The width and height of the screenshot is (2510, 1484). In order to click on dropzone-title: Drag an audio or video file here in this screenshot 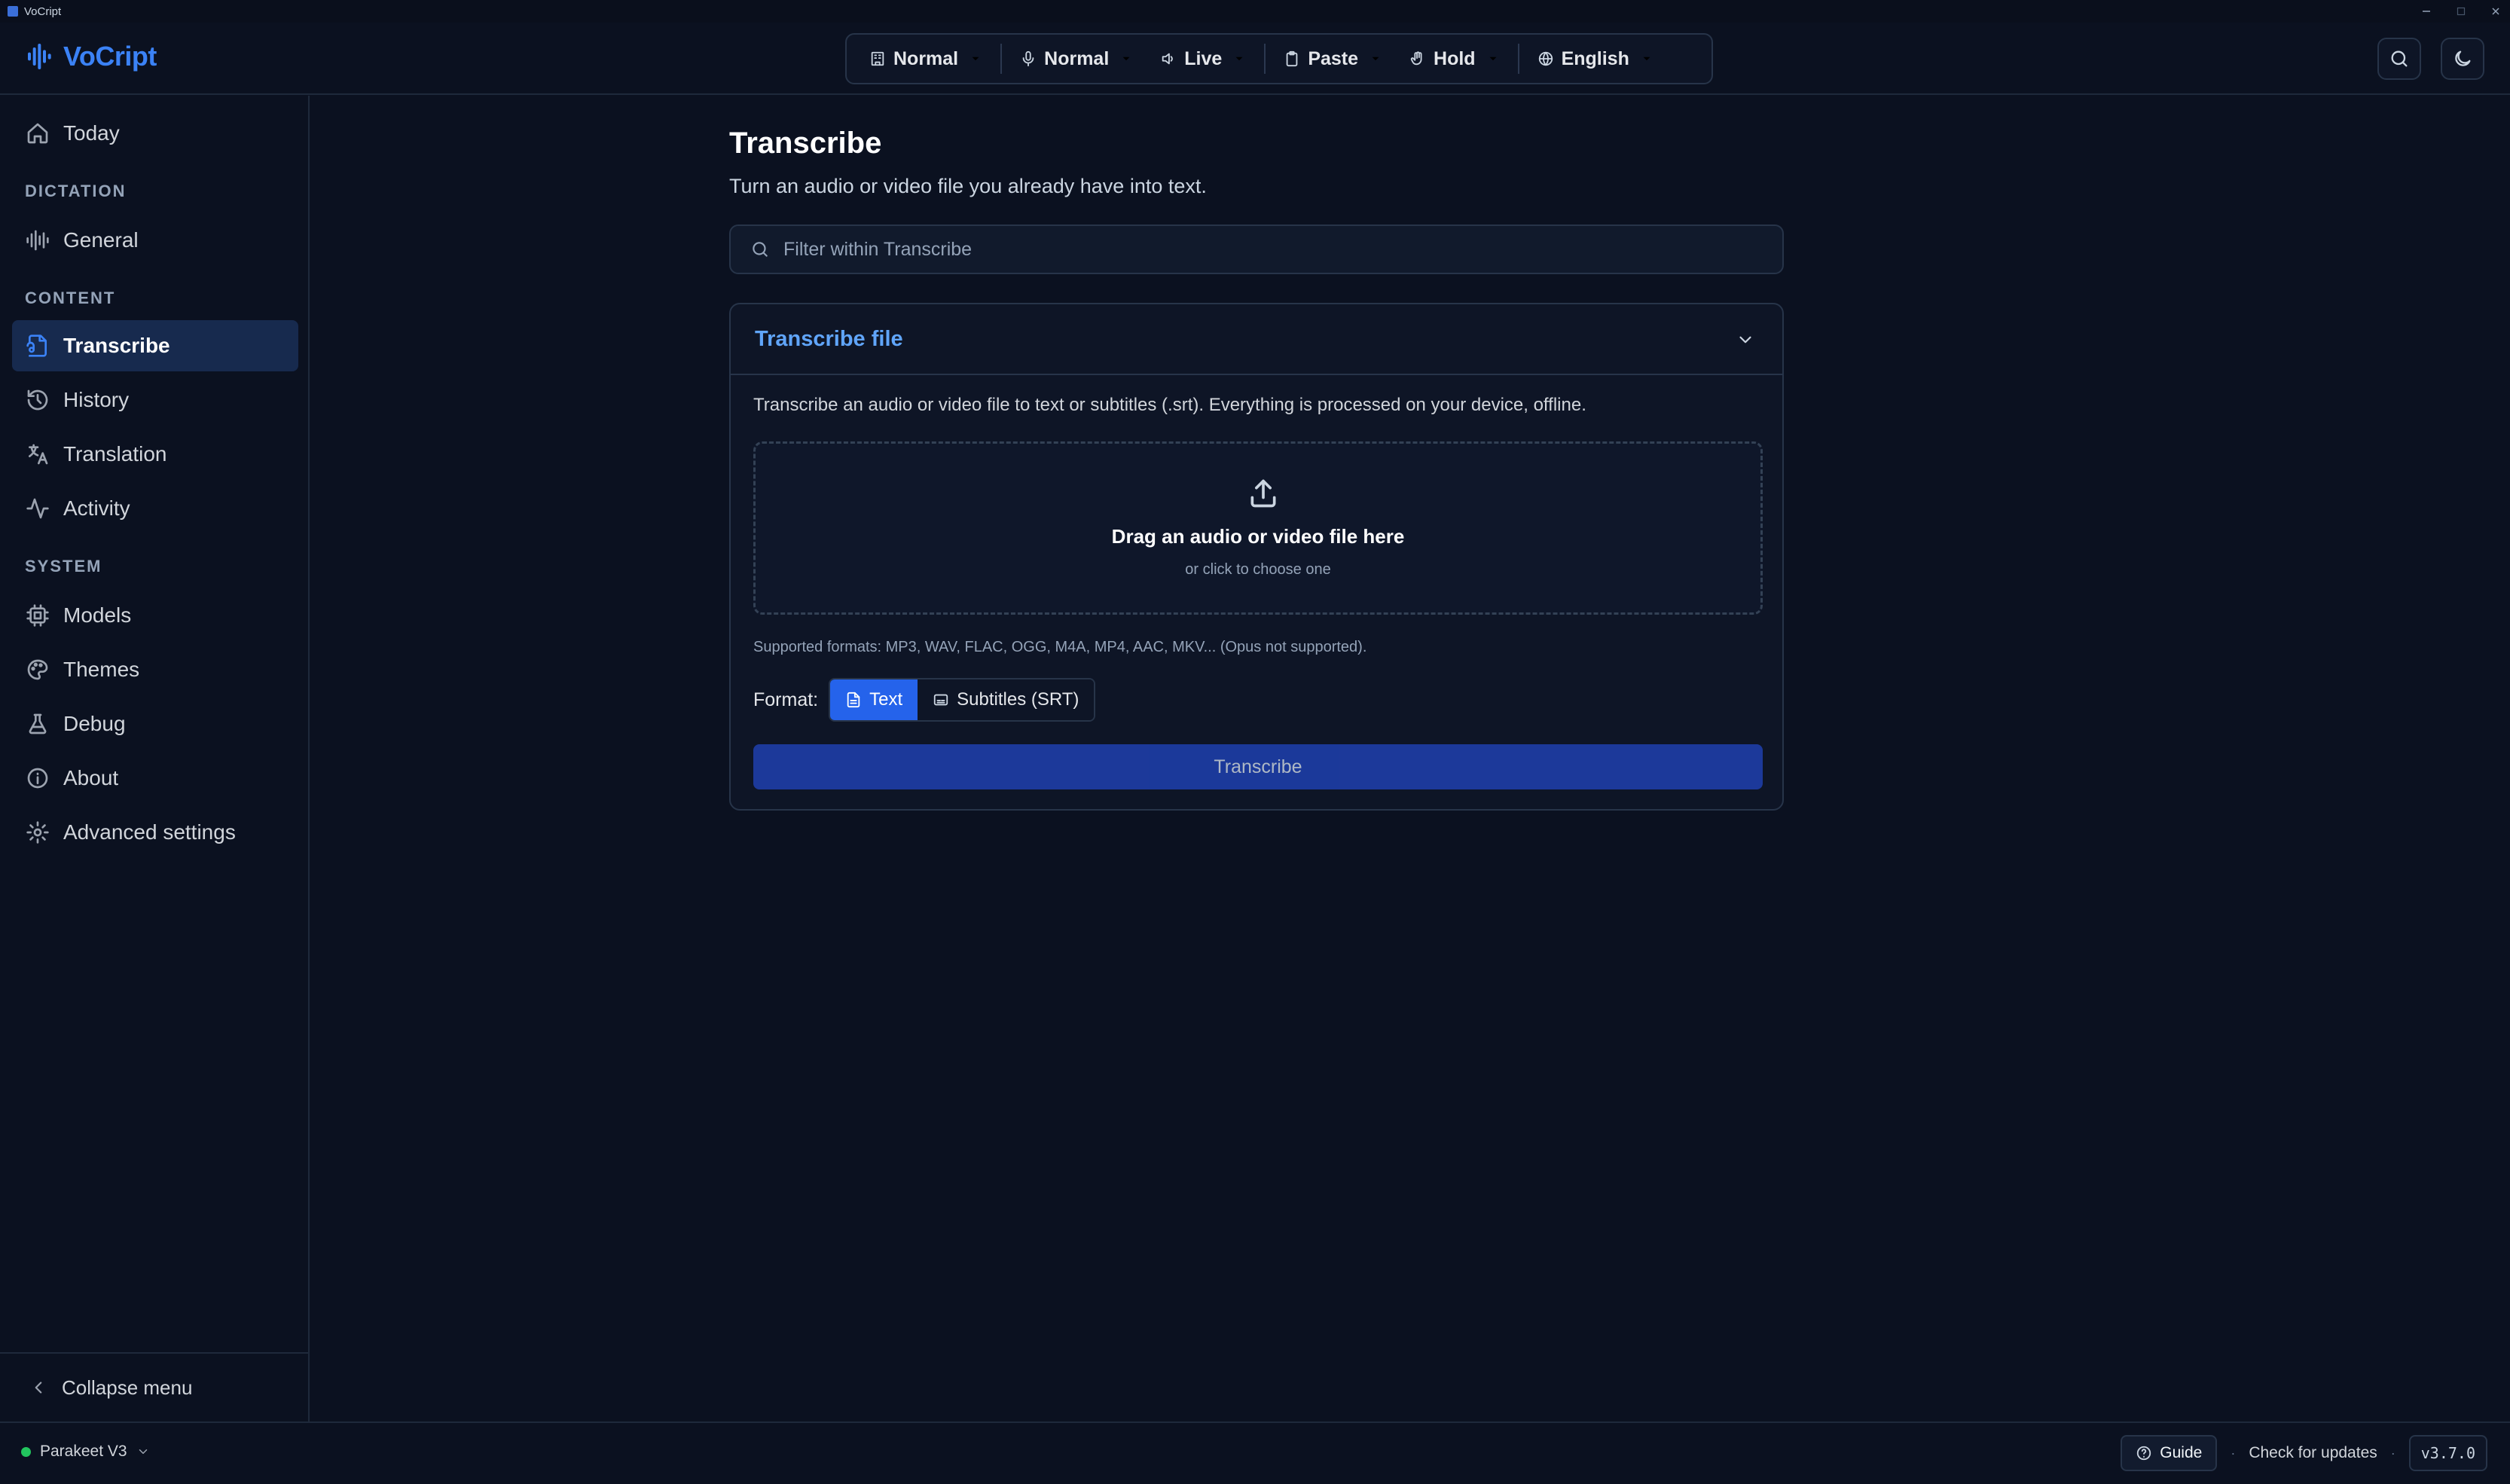, I will do `click(1258, 536)`.